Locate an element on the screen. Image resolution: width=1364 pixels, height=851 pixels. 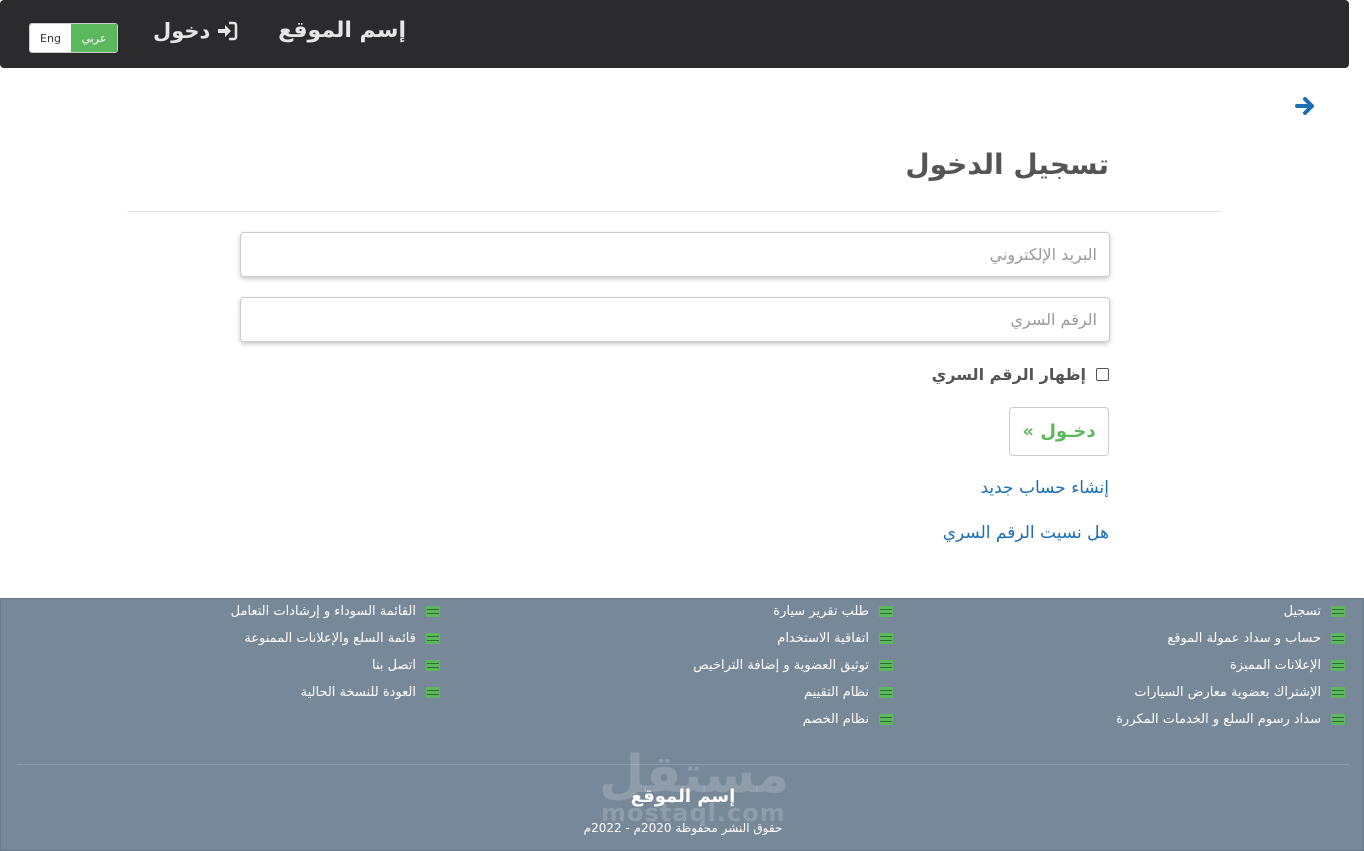
show-password-toggle: إظهار الرقم السري is located at coordinates (1020, 374).